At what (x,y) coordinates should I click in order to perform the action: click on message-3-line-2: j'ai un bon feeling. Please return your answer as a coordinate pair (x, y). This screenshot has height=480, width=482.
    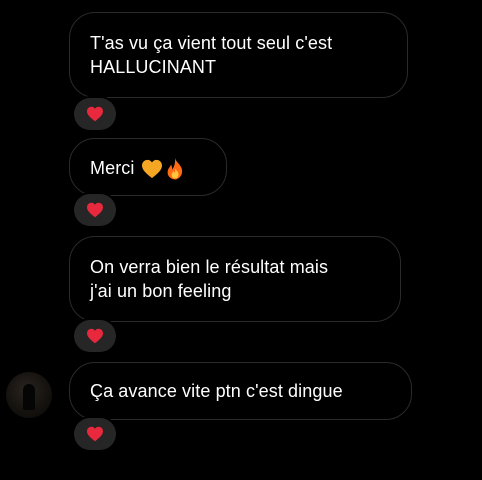
    Looking at the image, I should click on (161, 291).